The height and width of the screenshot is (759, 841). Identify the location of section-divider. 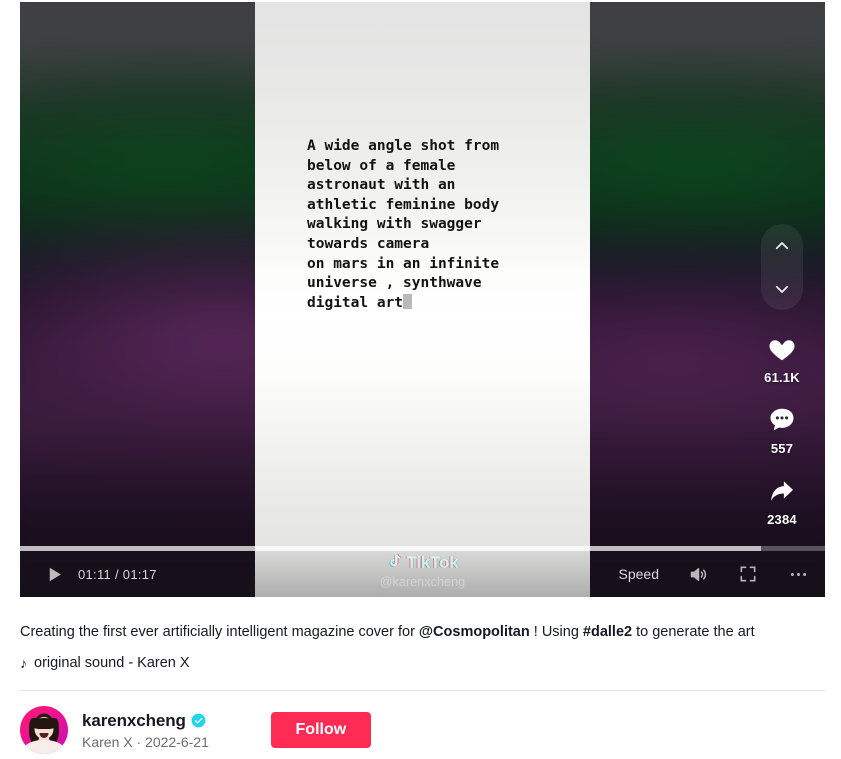
(422, 690).